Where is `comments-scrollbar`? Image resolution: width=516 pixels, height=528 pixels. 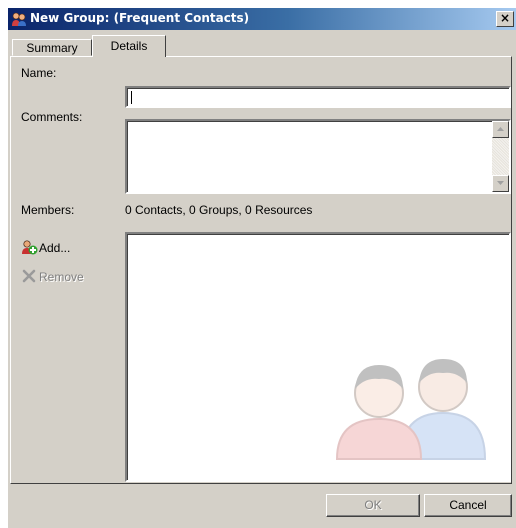
comments-scrollbar is located at coordinates (500, 156).